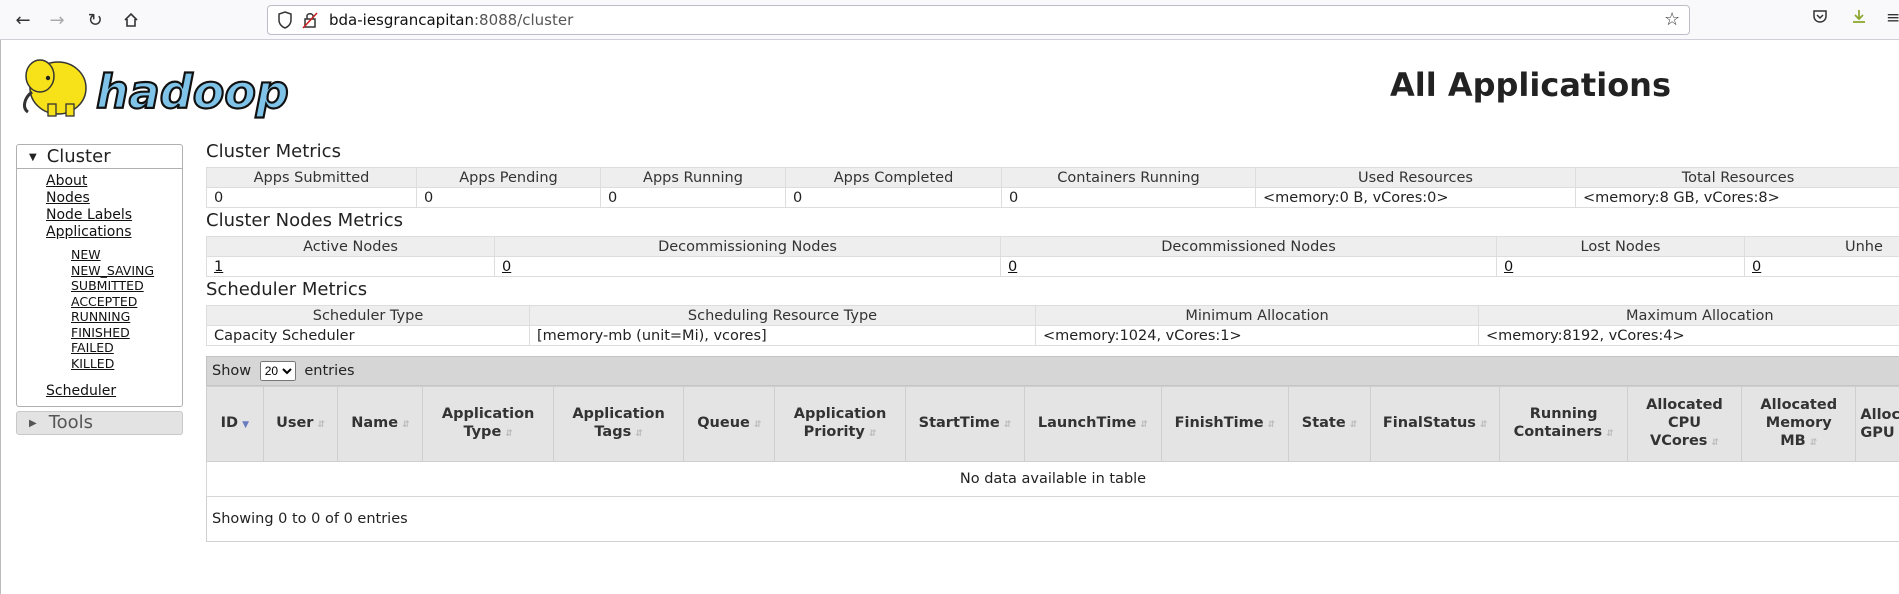 This screenshot has width=1899, height=594. Describe the element at coordinates (99, 157) in the screenshot. I see `cluster-nav-header: ▼ Cluster` at that location.